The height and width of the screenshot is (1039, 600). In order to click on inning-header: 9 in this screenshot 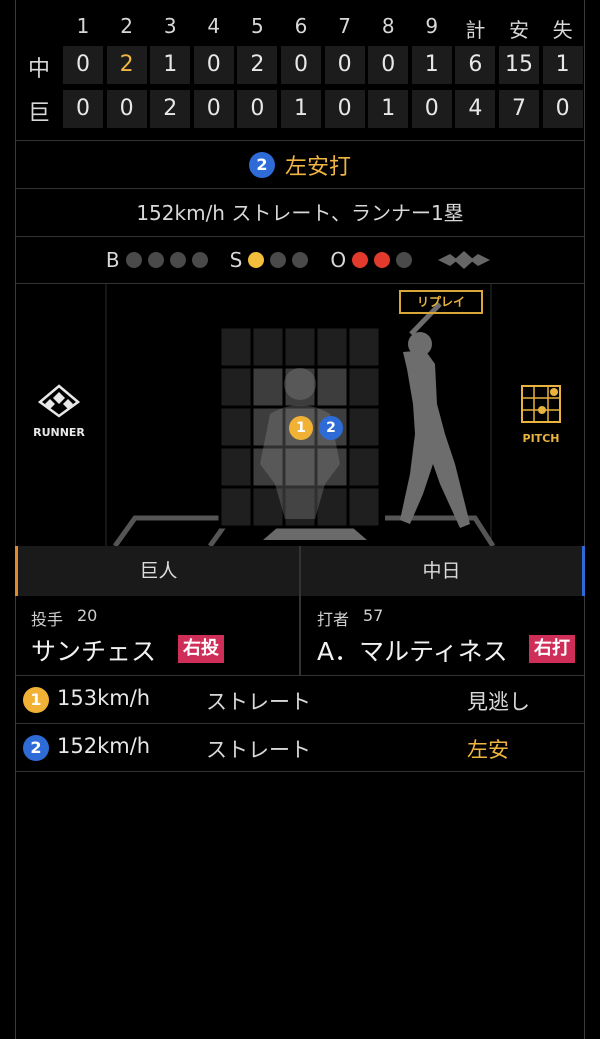, I will do `click(432, 26)`.